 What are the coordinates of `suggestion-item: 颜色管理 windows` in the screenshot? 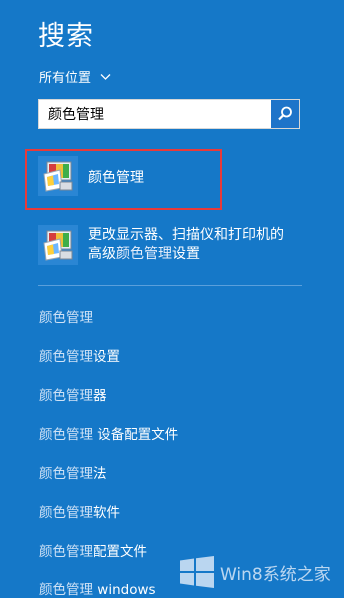 It's located at (97, 588).